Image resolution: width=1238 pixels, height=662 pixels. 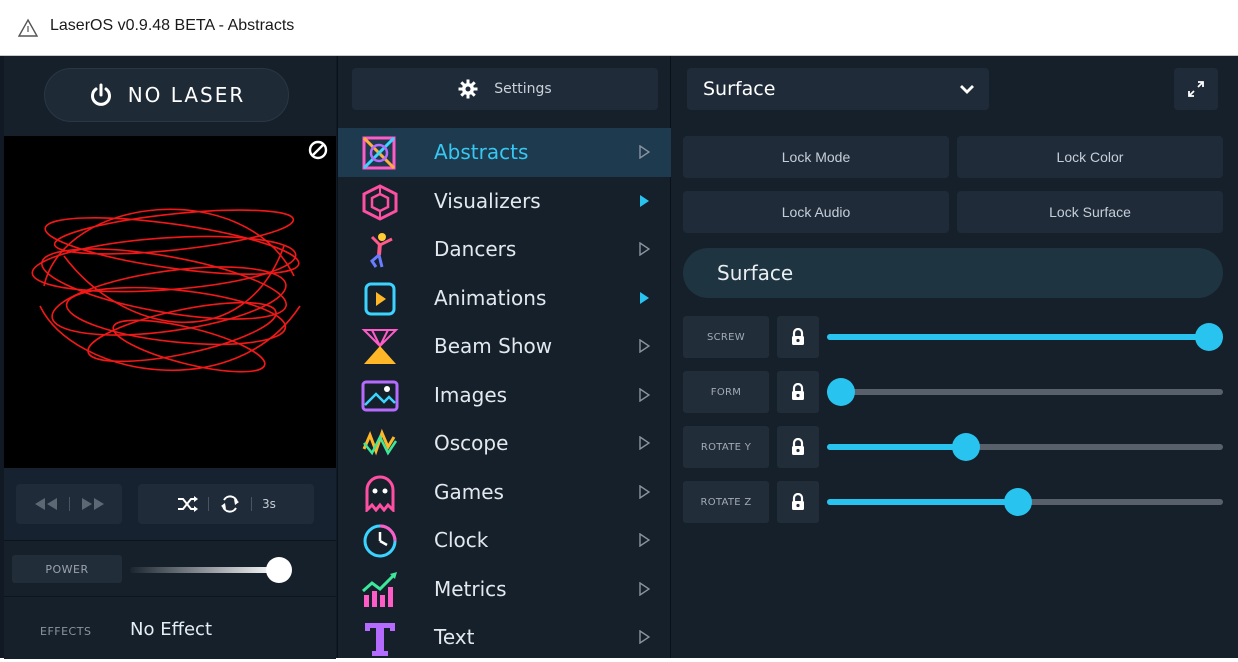 I want to click on mode-select: Surface, so click(x=838, y=89).